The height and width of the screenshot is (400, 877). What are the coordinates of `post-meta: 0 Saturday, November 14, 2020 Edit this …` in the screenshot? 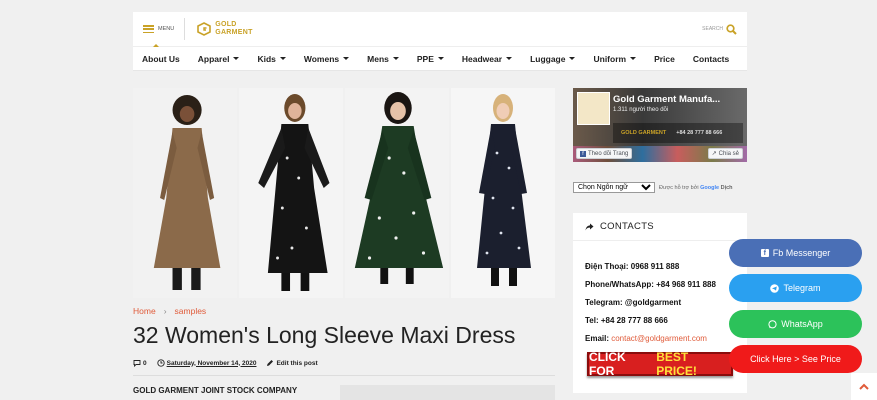 It's located at (225, 363).